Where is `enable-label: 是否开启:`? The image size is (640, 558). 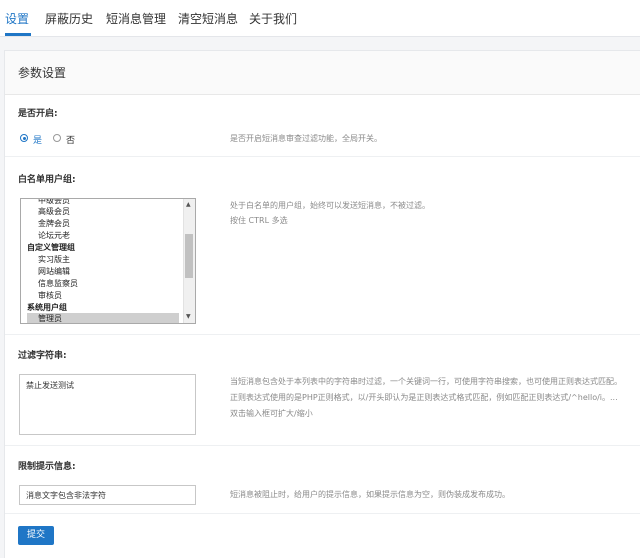
enable-label: 是否开启: is located at coordinates (38, 114).